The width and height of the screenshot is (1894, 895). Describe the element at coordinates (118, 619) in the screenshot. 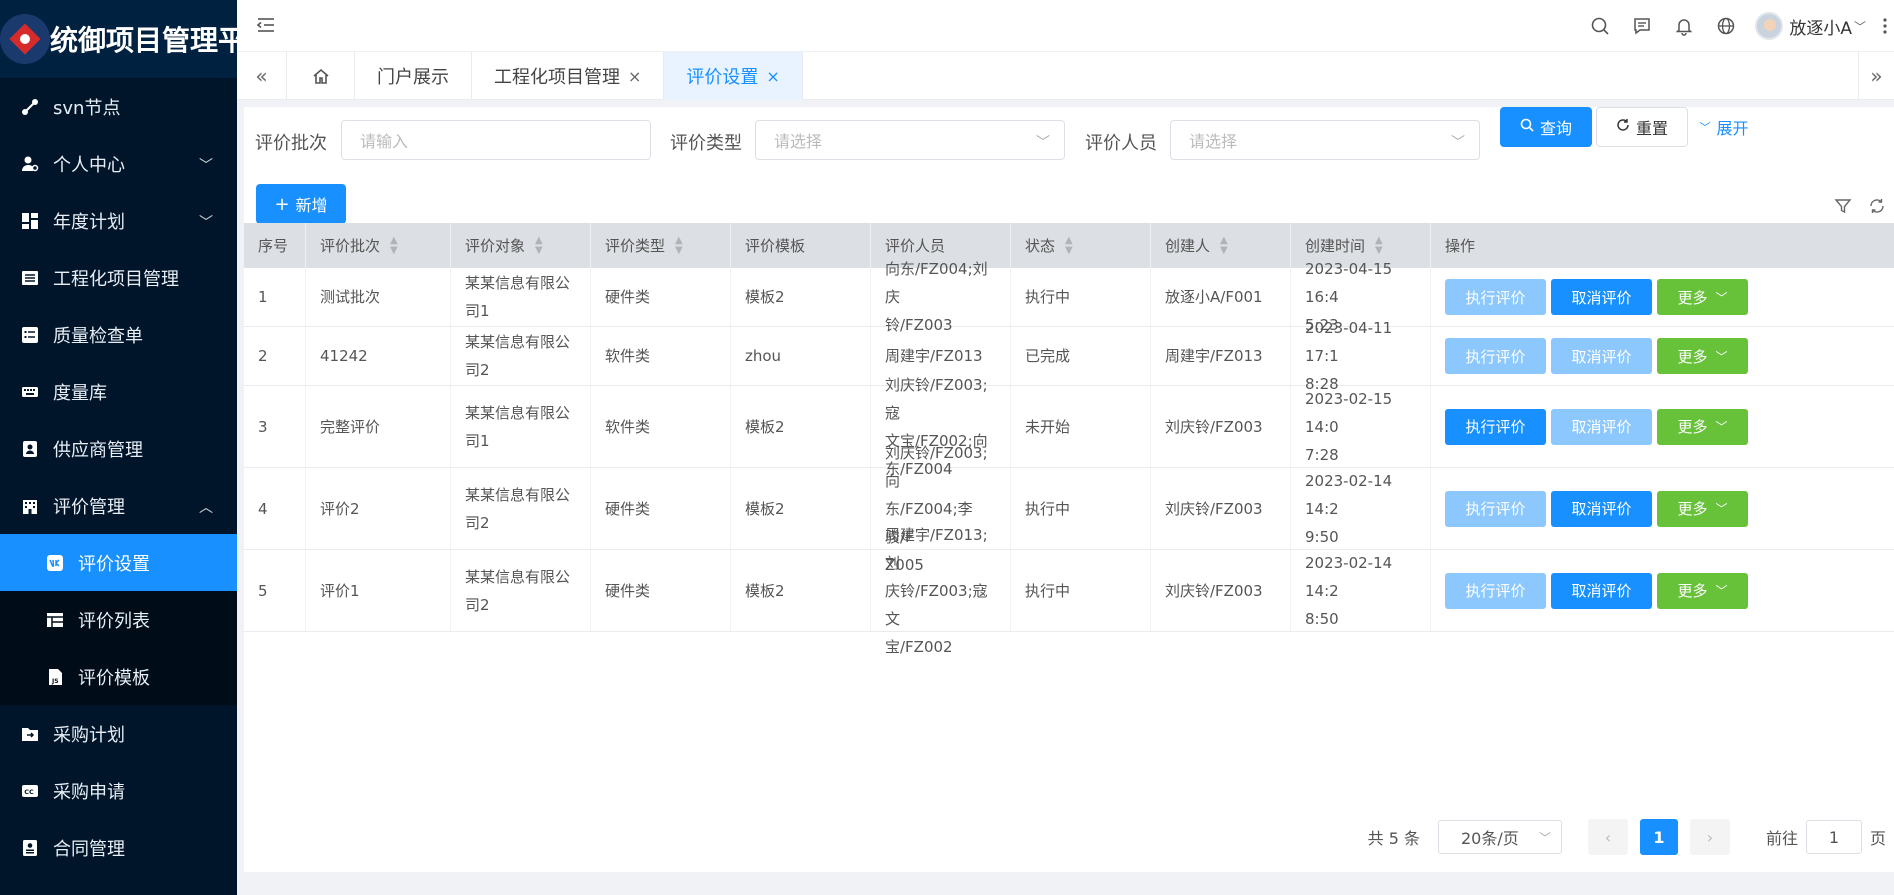

I see `sidebar-subitem-1: 评价列表` at that location.